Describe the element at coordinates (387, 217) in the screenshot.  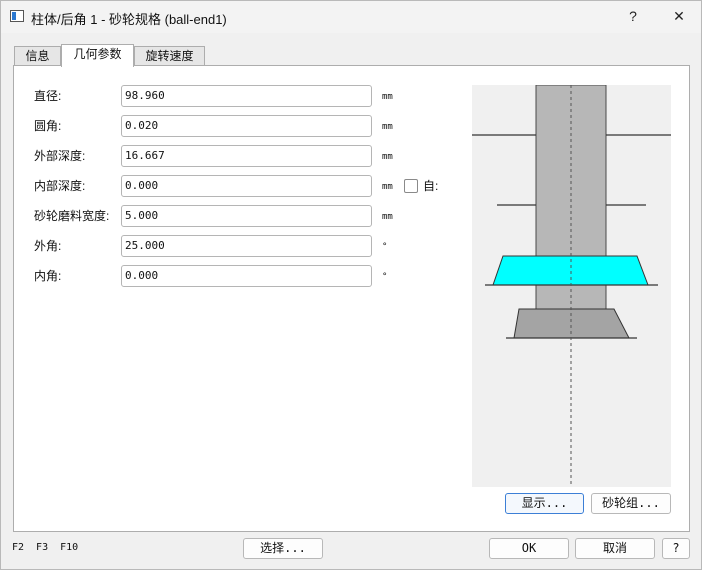
I see `abrasive-width-unit: mm` at that location.